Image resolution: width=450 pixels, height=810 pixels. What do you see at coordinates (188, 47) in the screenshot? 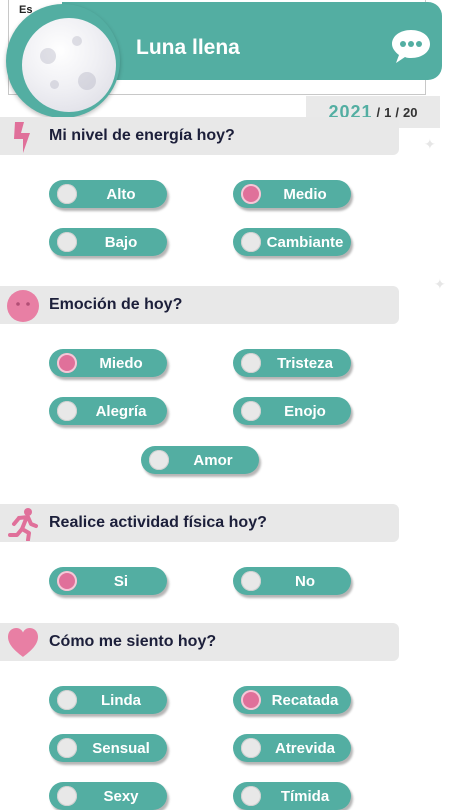
I see `page-title: Luna llena` at bounding box center [188, 47].